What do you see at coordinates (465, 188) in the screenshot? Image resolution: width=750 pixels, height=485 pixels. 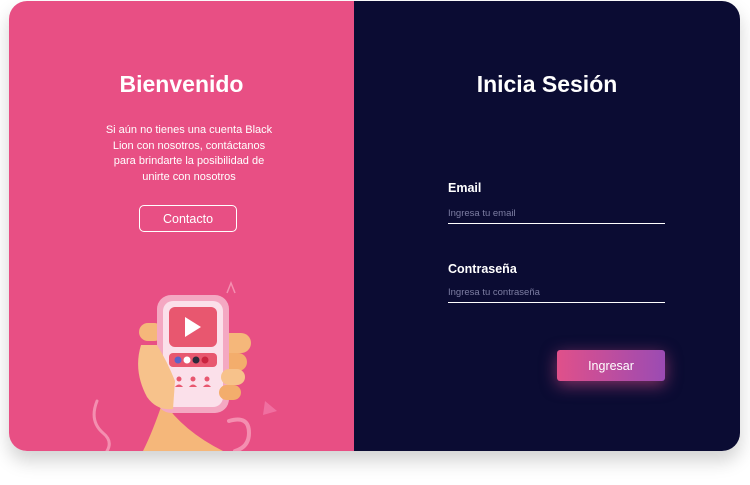 I see `email-label: Email` at bounding box center [465, 188].